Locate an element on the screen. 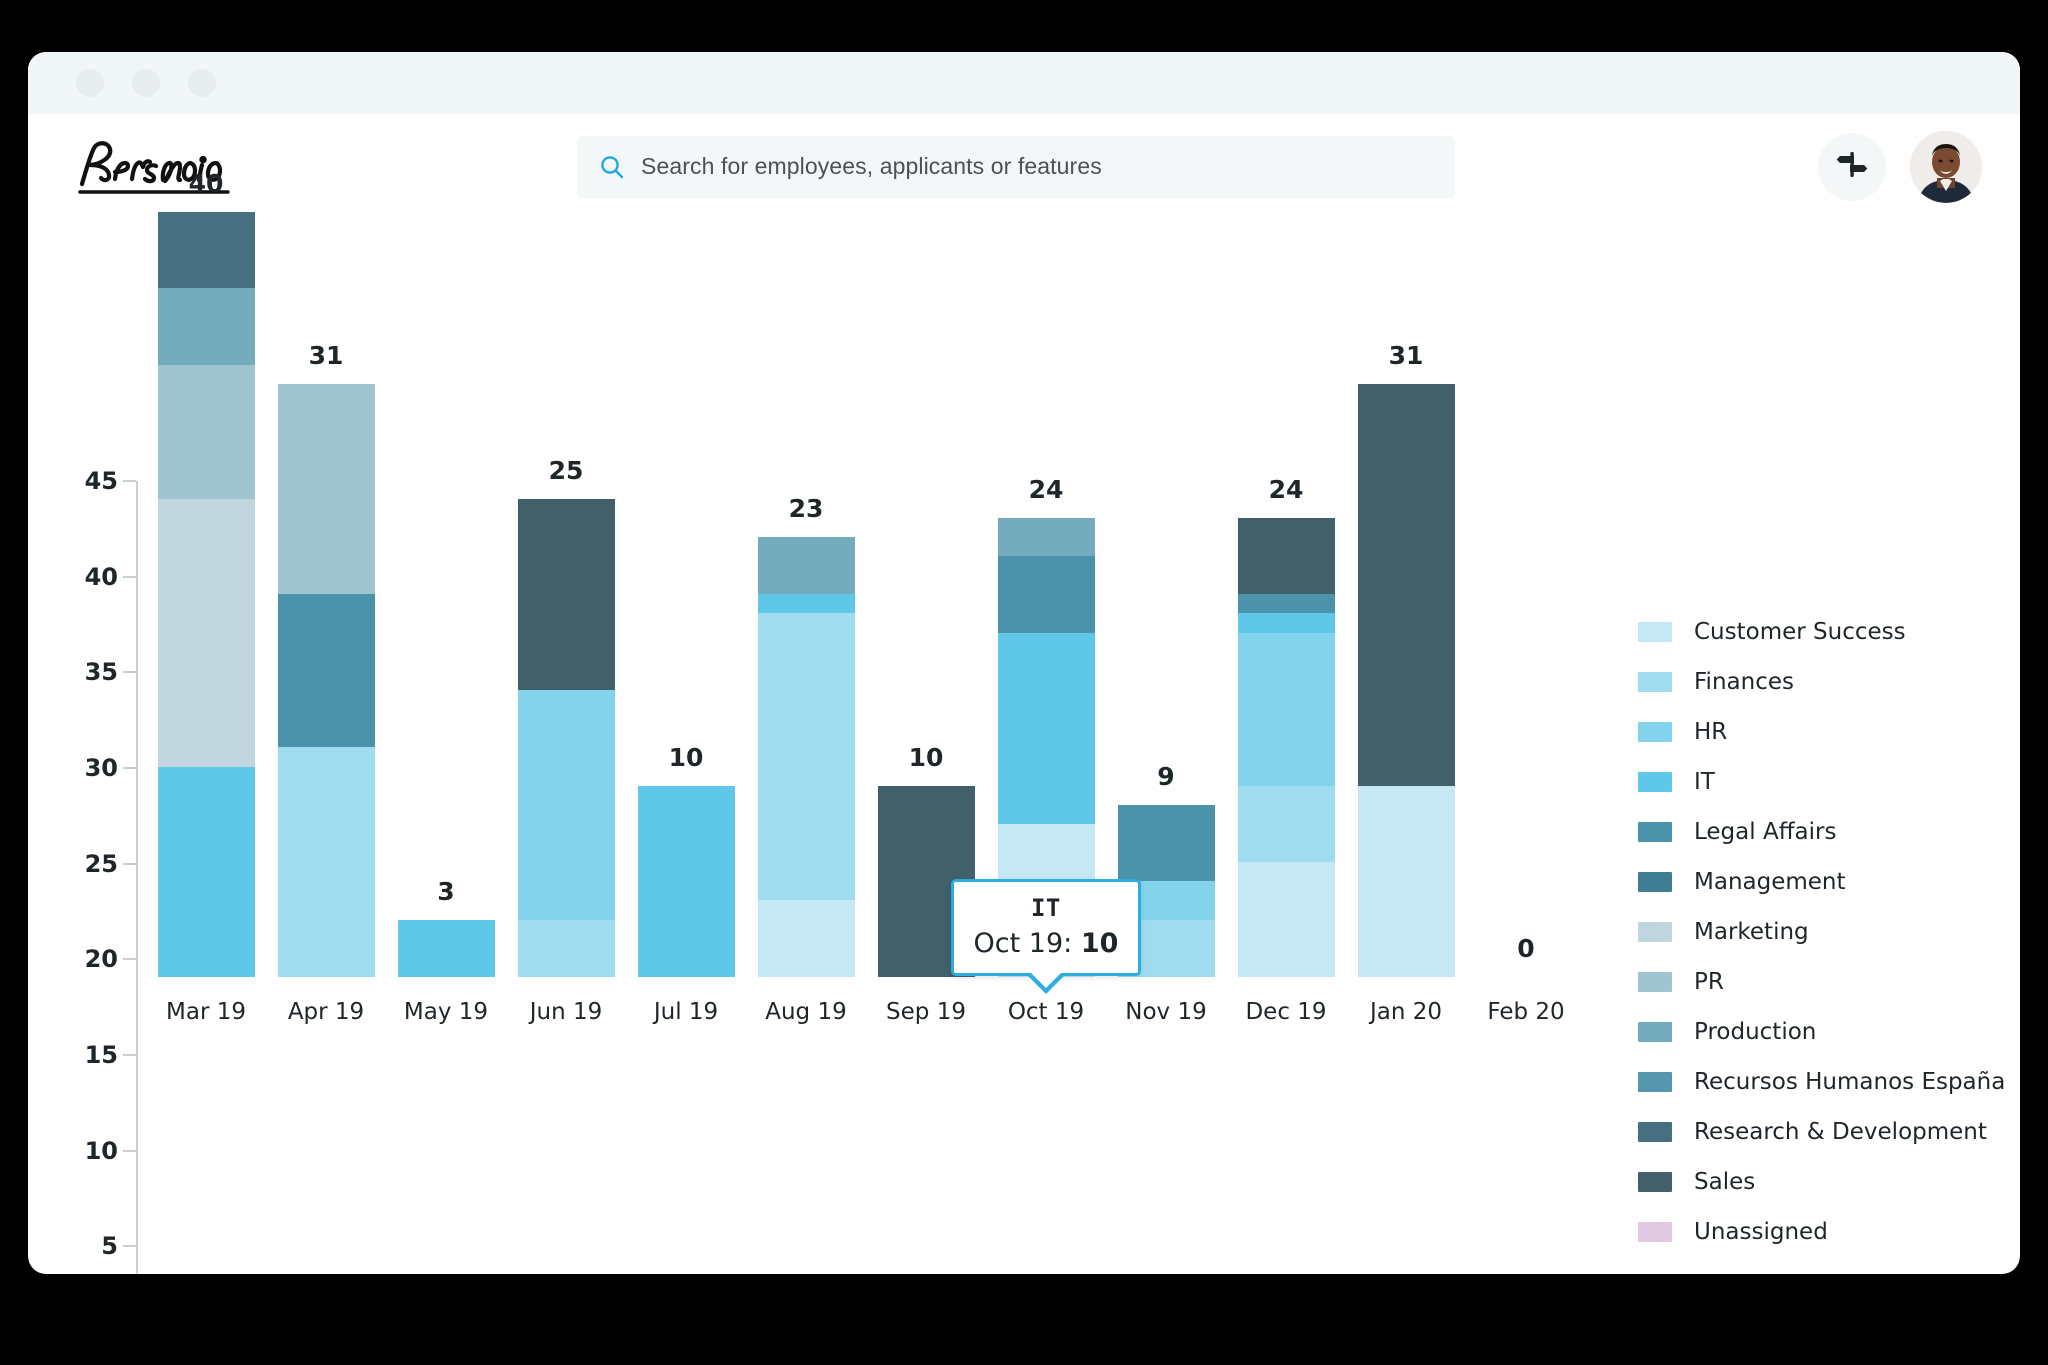  bar-column: 25 Jun 19 is located at coordinates (566, 570).